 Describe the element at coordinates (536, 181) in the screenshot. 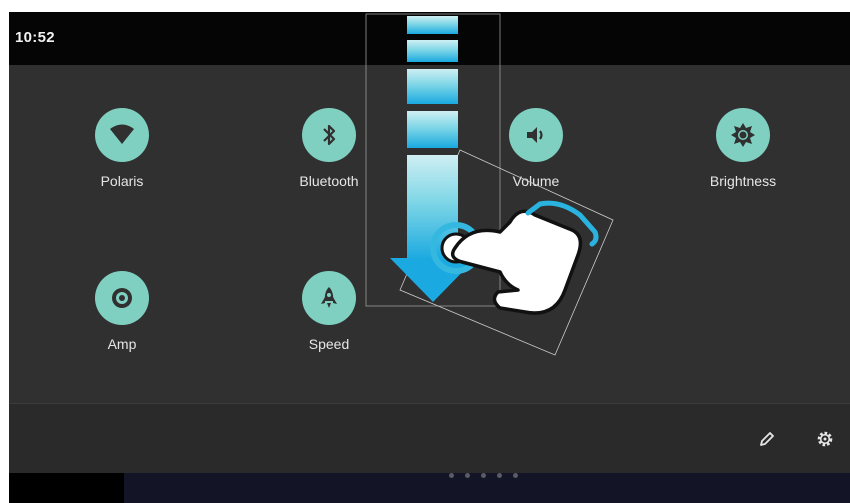

I see `tile-label: Volume` at that location.